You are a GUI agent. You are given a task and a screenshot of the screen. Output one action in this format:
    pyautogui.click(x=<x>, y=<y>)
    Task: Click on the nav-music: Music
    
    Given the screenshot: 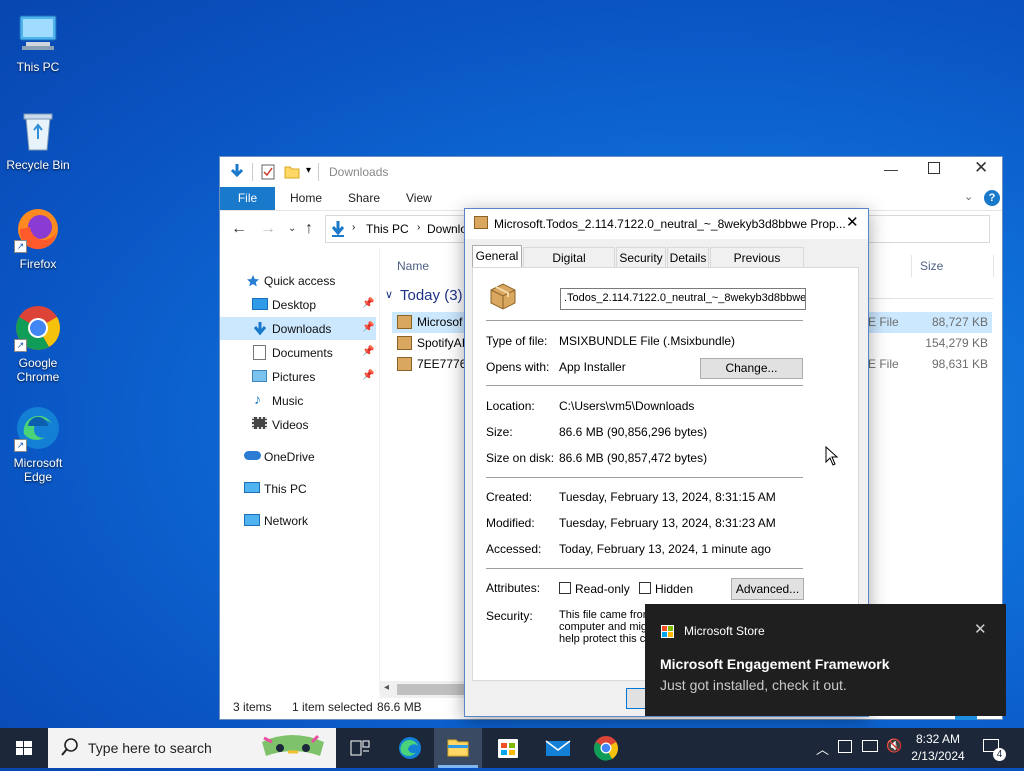 What is the action you would take?
    pyautogui.click(x=287, y=401)
    